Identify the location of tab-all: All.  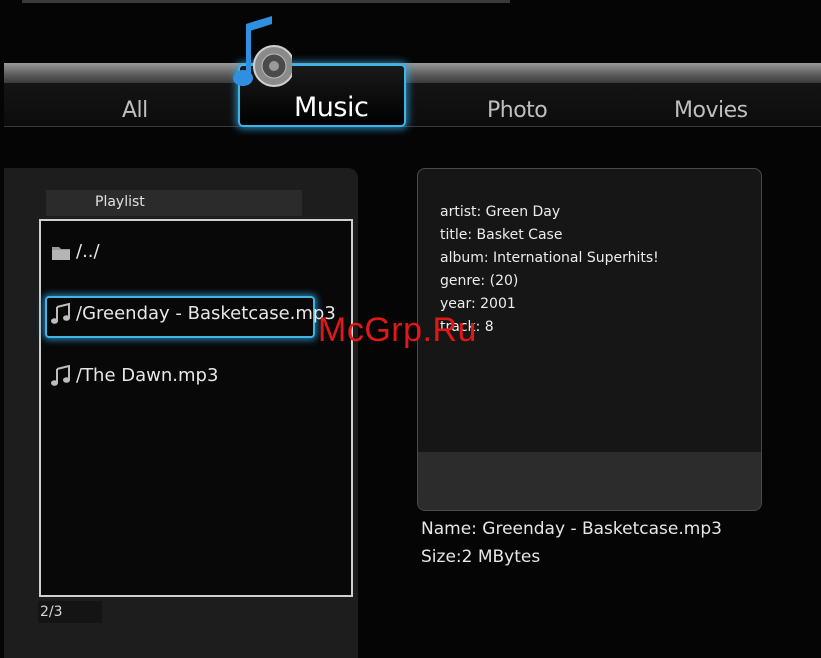
(135, 110).